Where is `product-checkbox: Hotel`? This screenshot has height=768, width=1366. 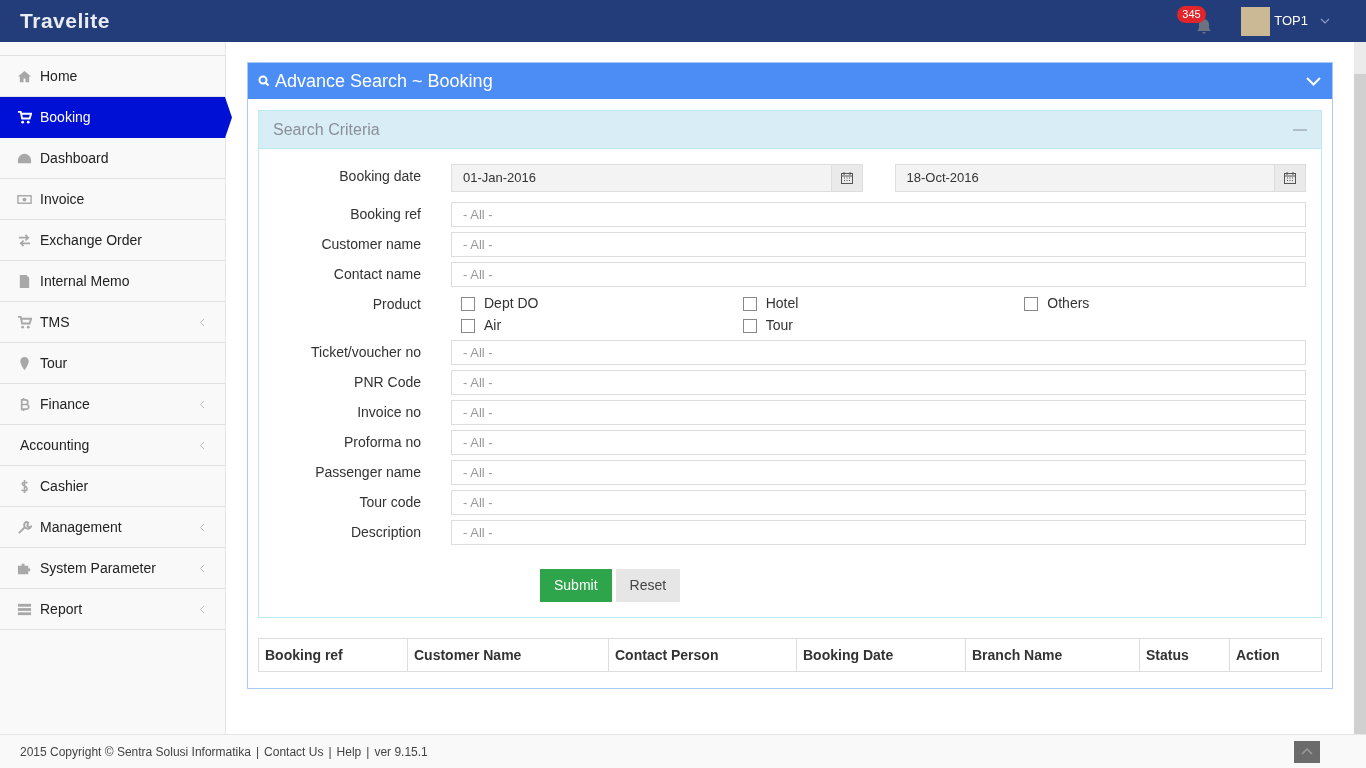
product-checkbox: Hotel is located at coordinates (883, 303).